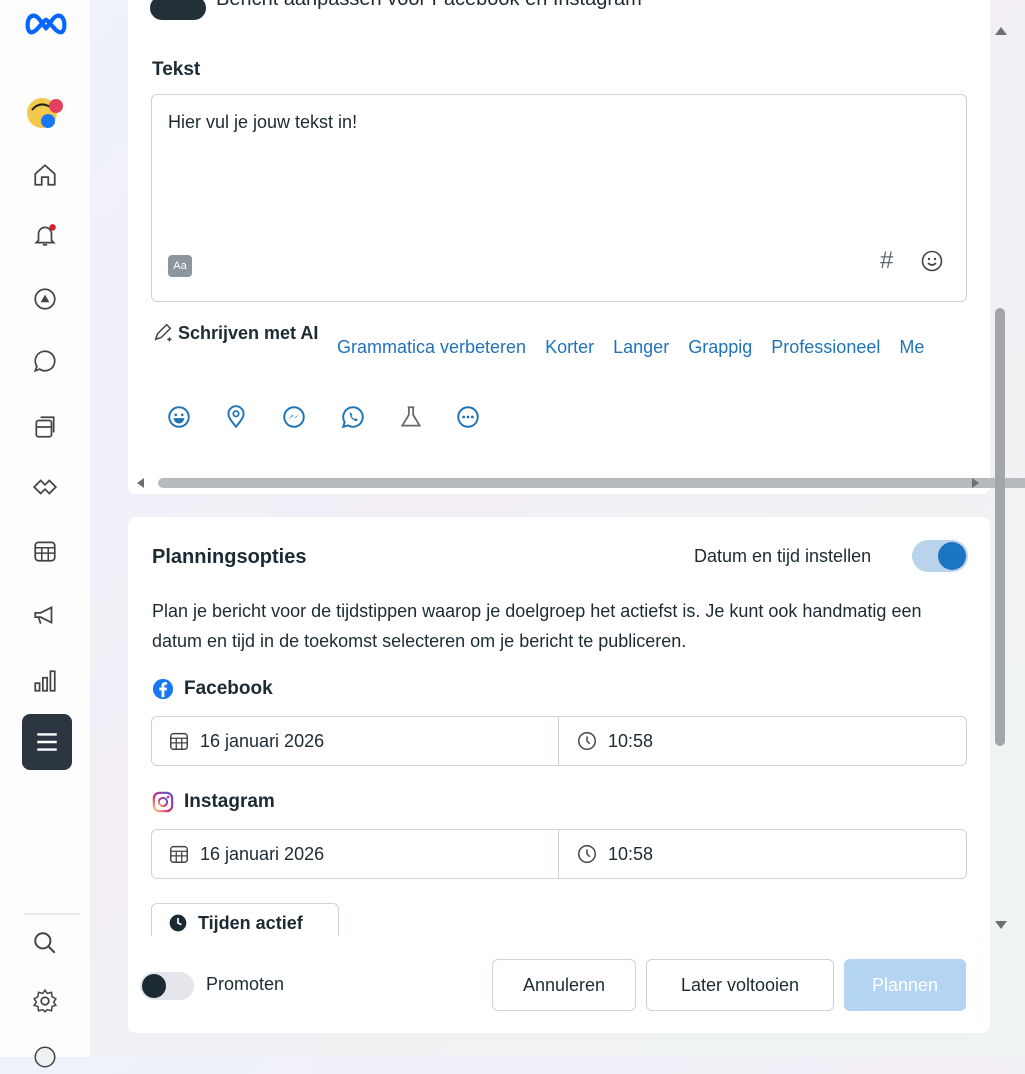 The height and width of the screenshot is (1074, 1025). Describe the element at coordinates (248, 333) in the screenshot. I see `ai-writing-text: Schrijven met AI` at that location.